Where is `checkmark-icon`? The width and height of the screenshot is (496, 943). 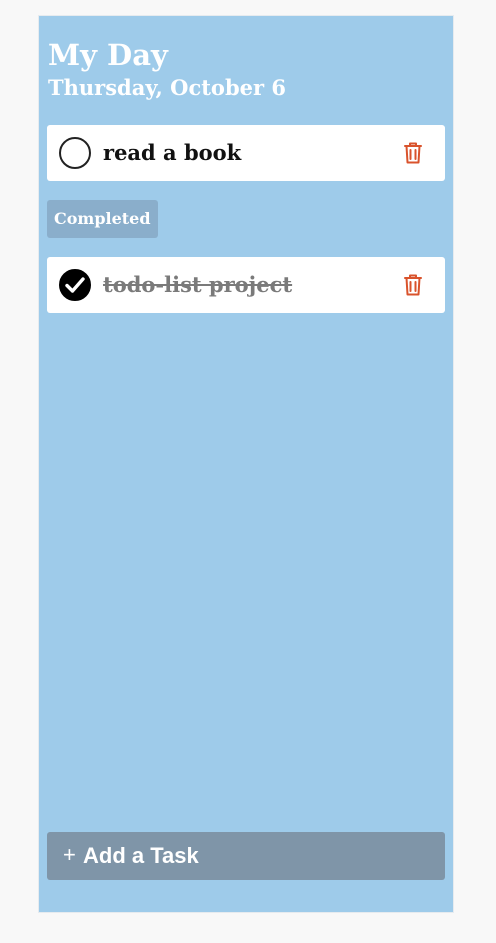 checkmark-icon is located at coordinates (75, 285).